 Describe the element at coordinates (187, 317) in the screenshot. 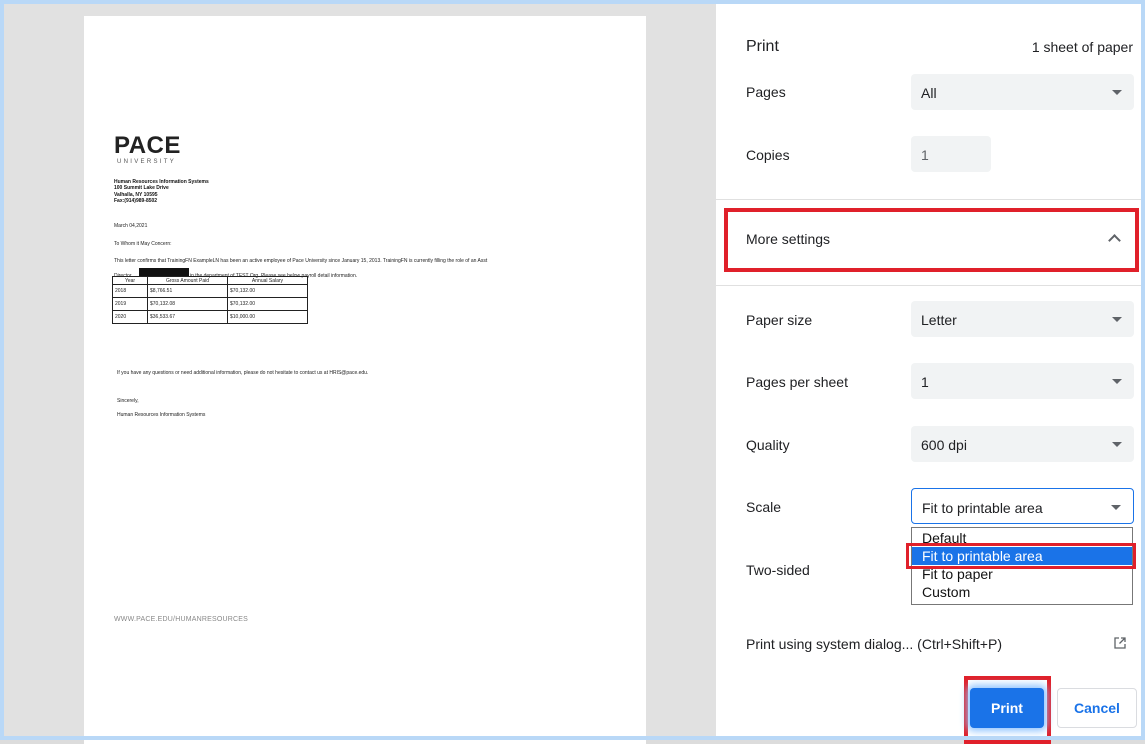

I see `table-cell: $36,533.67` at that location.